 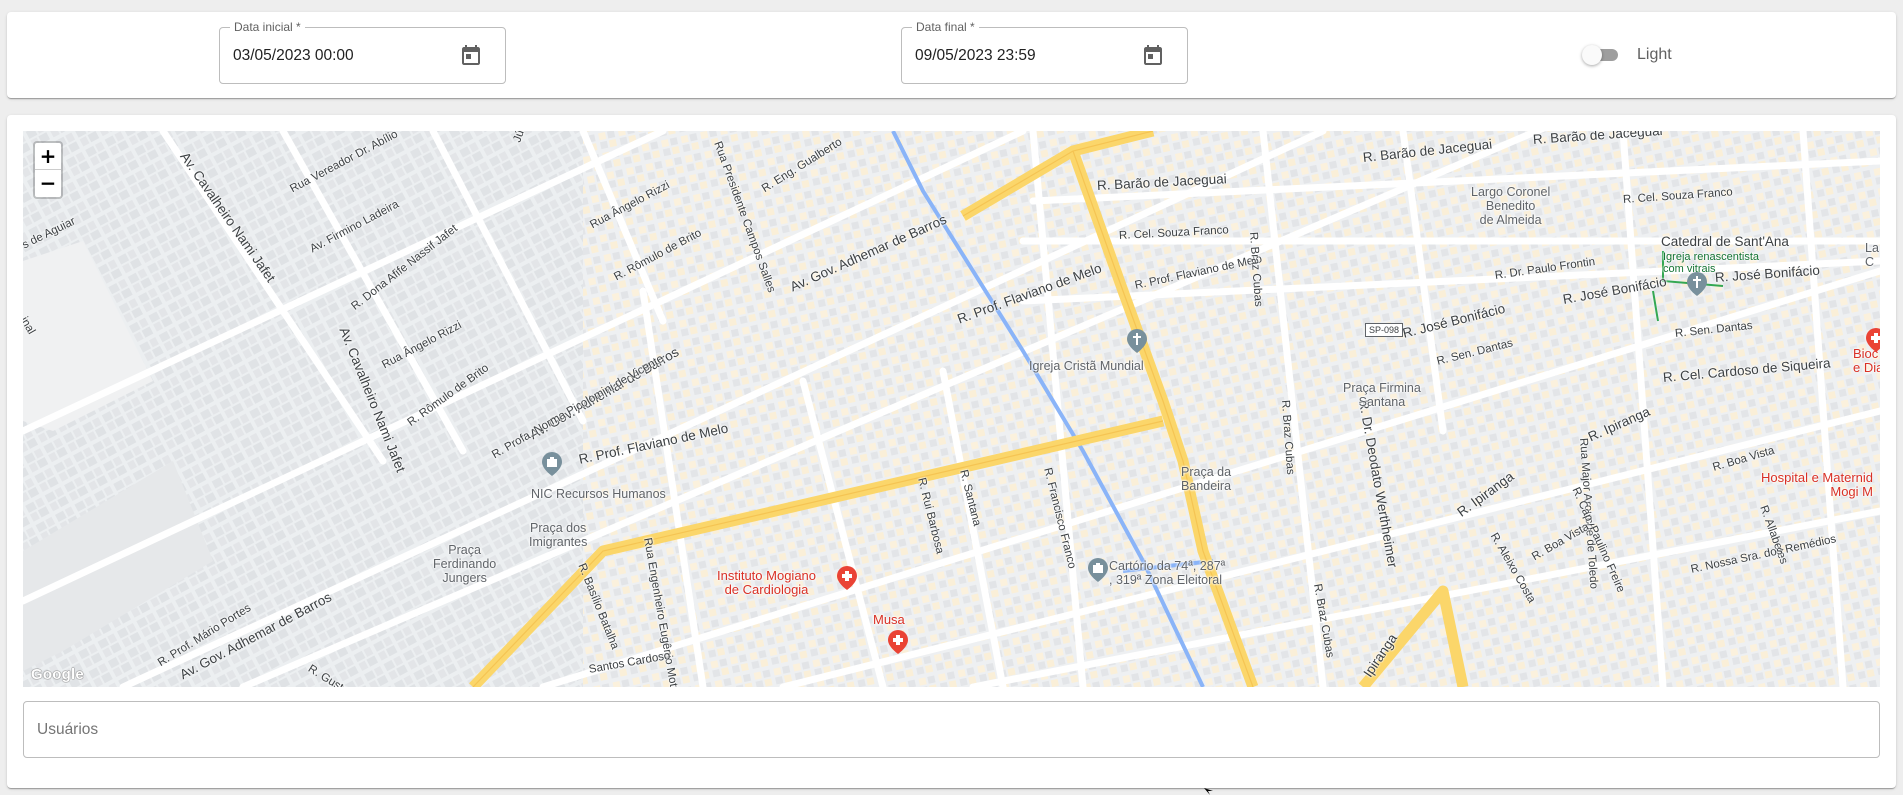 I want to click on google-logo: Google, so click(x=57, y=674).